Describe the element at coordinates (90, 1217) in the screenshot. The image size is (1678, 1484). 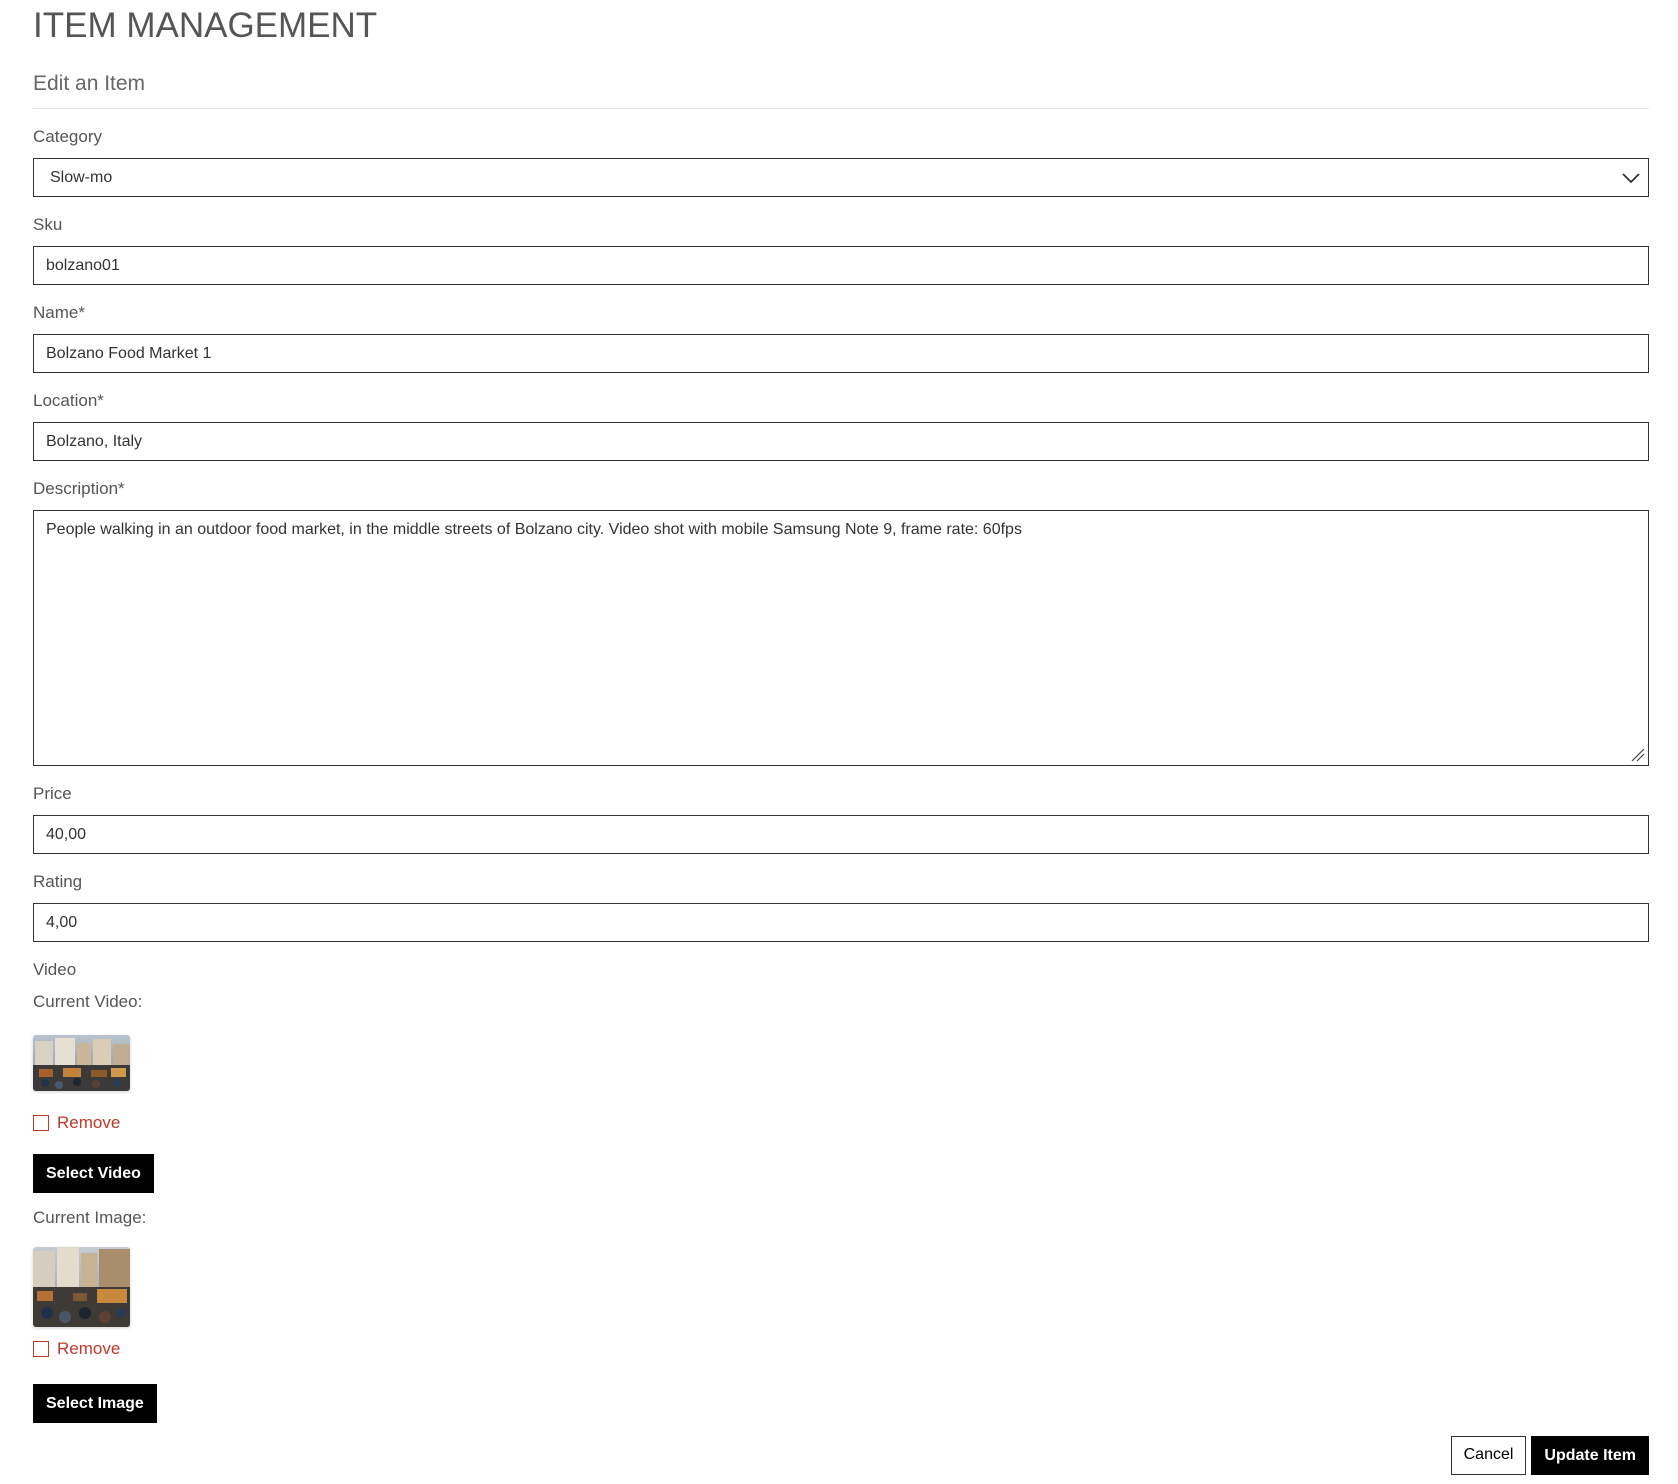
I see `current-image-label: Current Image:` at that location.